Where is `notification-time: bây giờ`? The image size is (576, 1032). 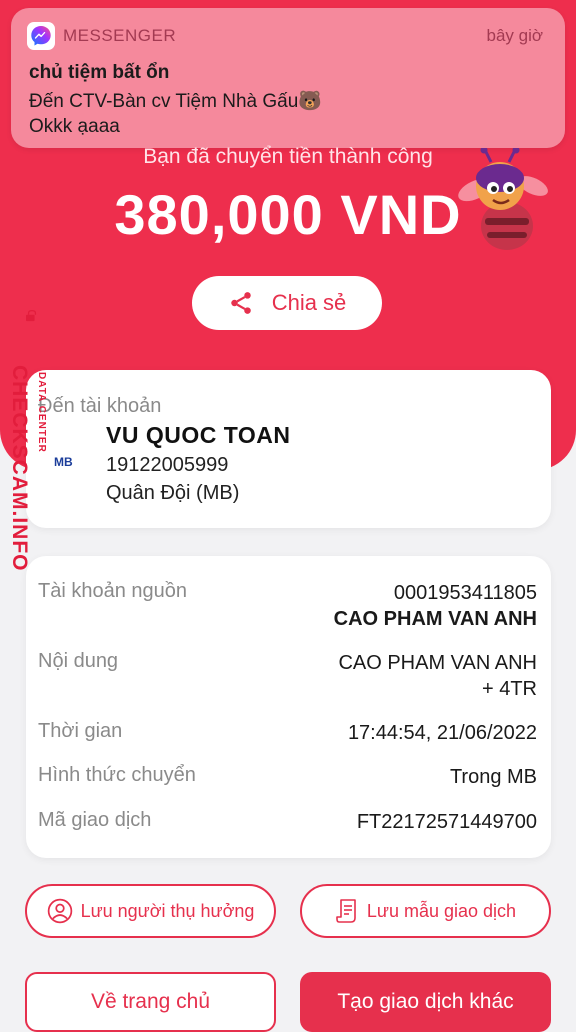
notification-time: bây giờ is located at coordinates (514, 35).